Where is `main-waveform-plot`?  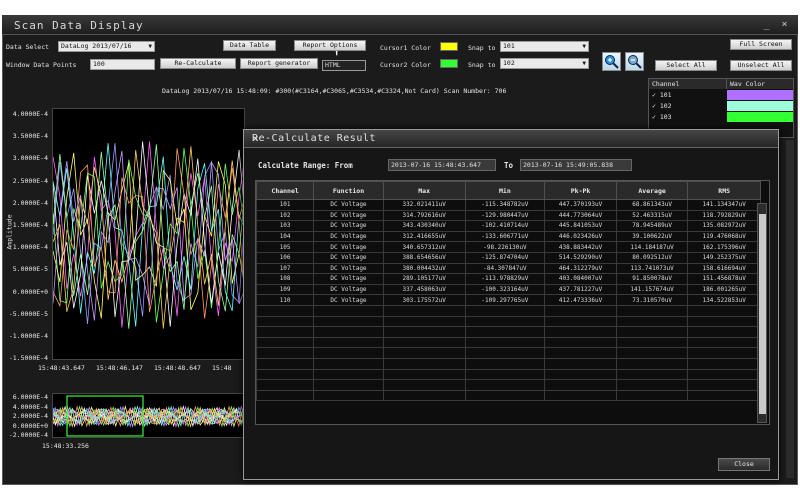 main-waveform-plot is located at coordinates (149, 235).